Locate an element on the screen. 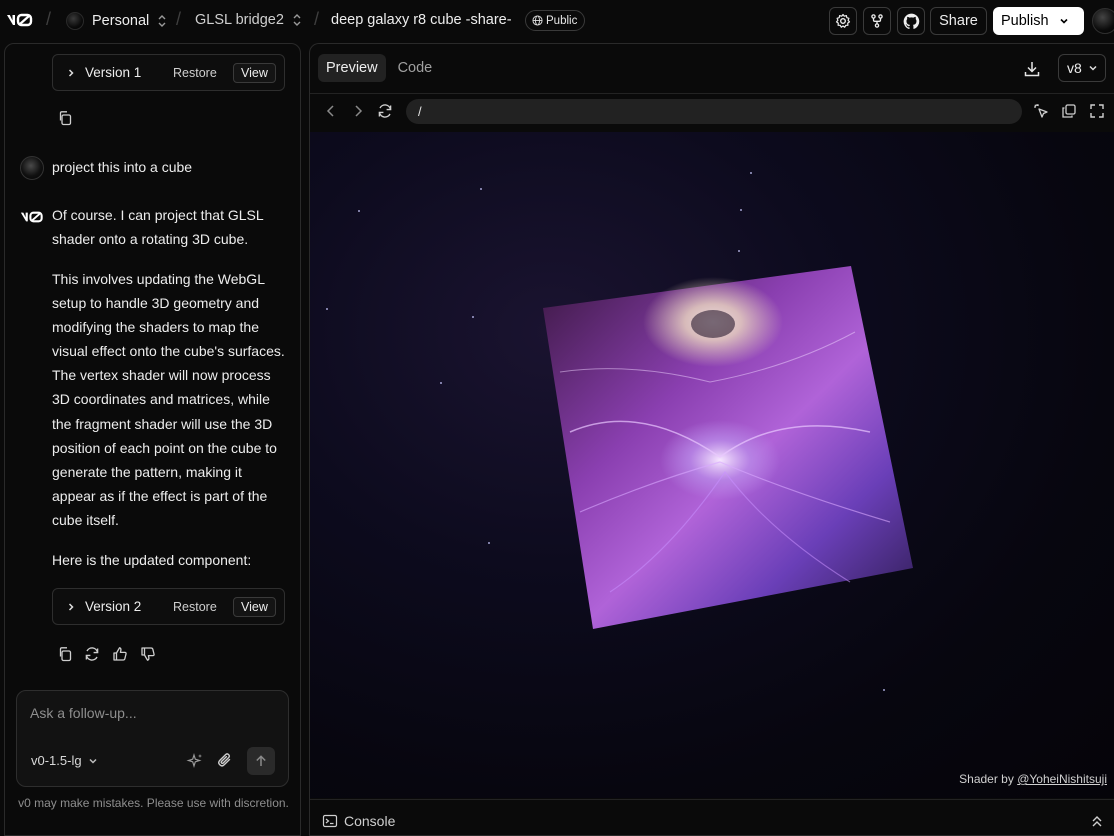 Image resolution: width=1114 pixels, height=836 pixels. version-card-2: Version 2 Restore View is located at coordinates (168, 606).